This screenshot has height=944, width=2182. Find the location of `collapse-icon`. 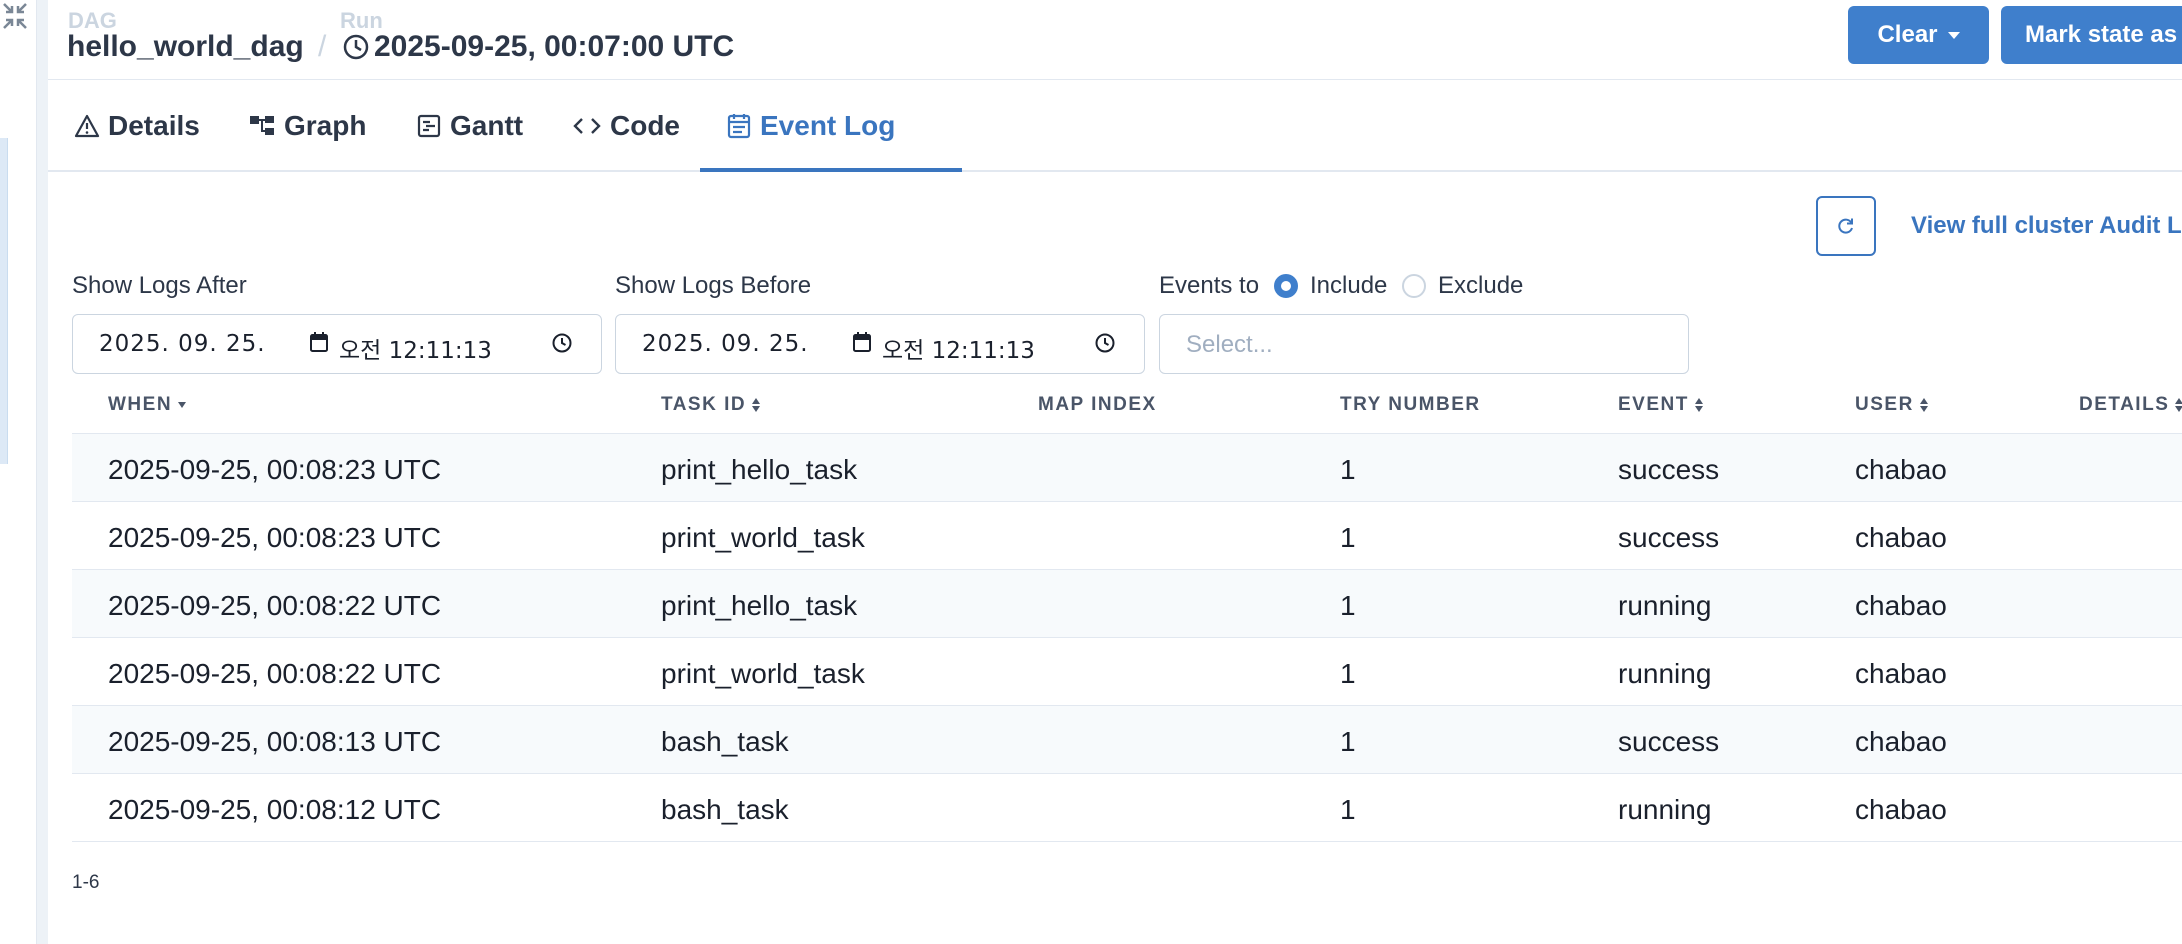

collapse-icon is located at coordinates (15, 16).